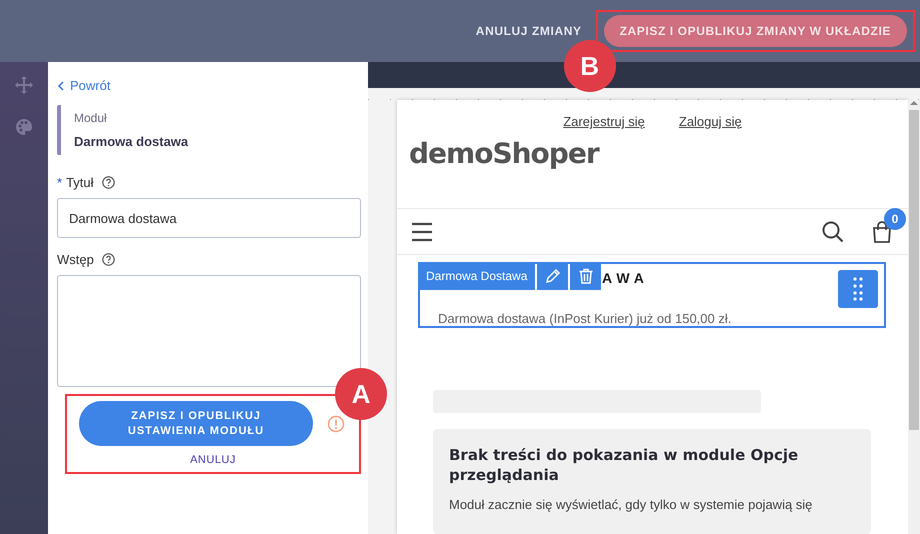 The height and width of the screenshot is (534, 920). I want to click on save-publish-button: ZAPISZ I OPUBLIKUJ USTAWIENIA MODUŁU, so click(196, 423).